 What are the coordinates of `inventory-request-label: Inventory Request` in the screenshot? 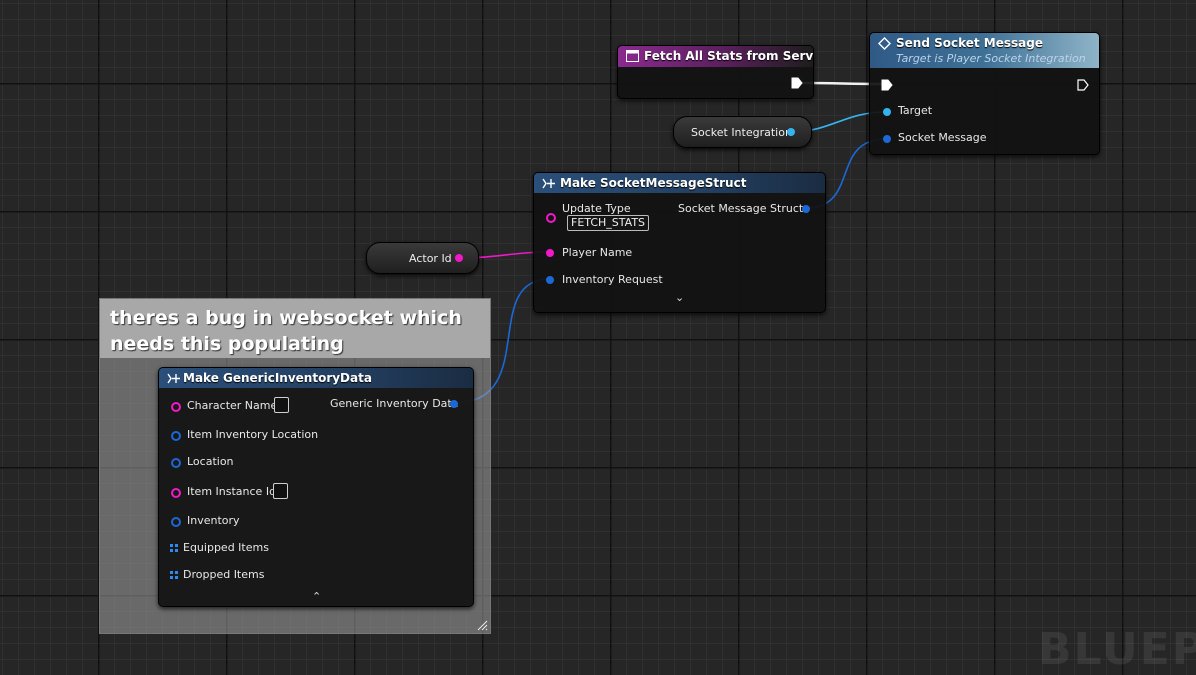 It's located at (612, 279).